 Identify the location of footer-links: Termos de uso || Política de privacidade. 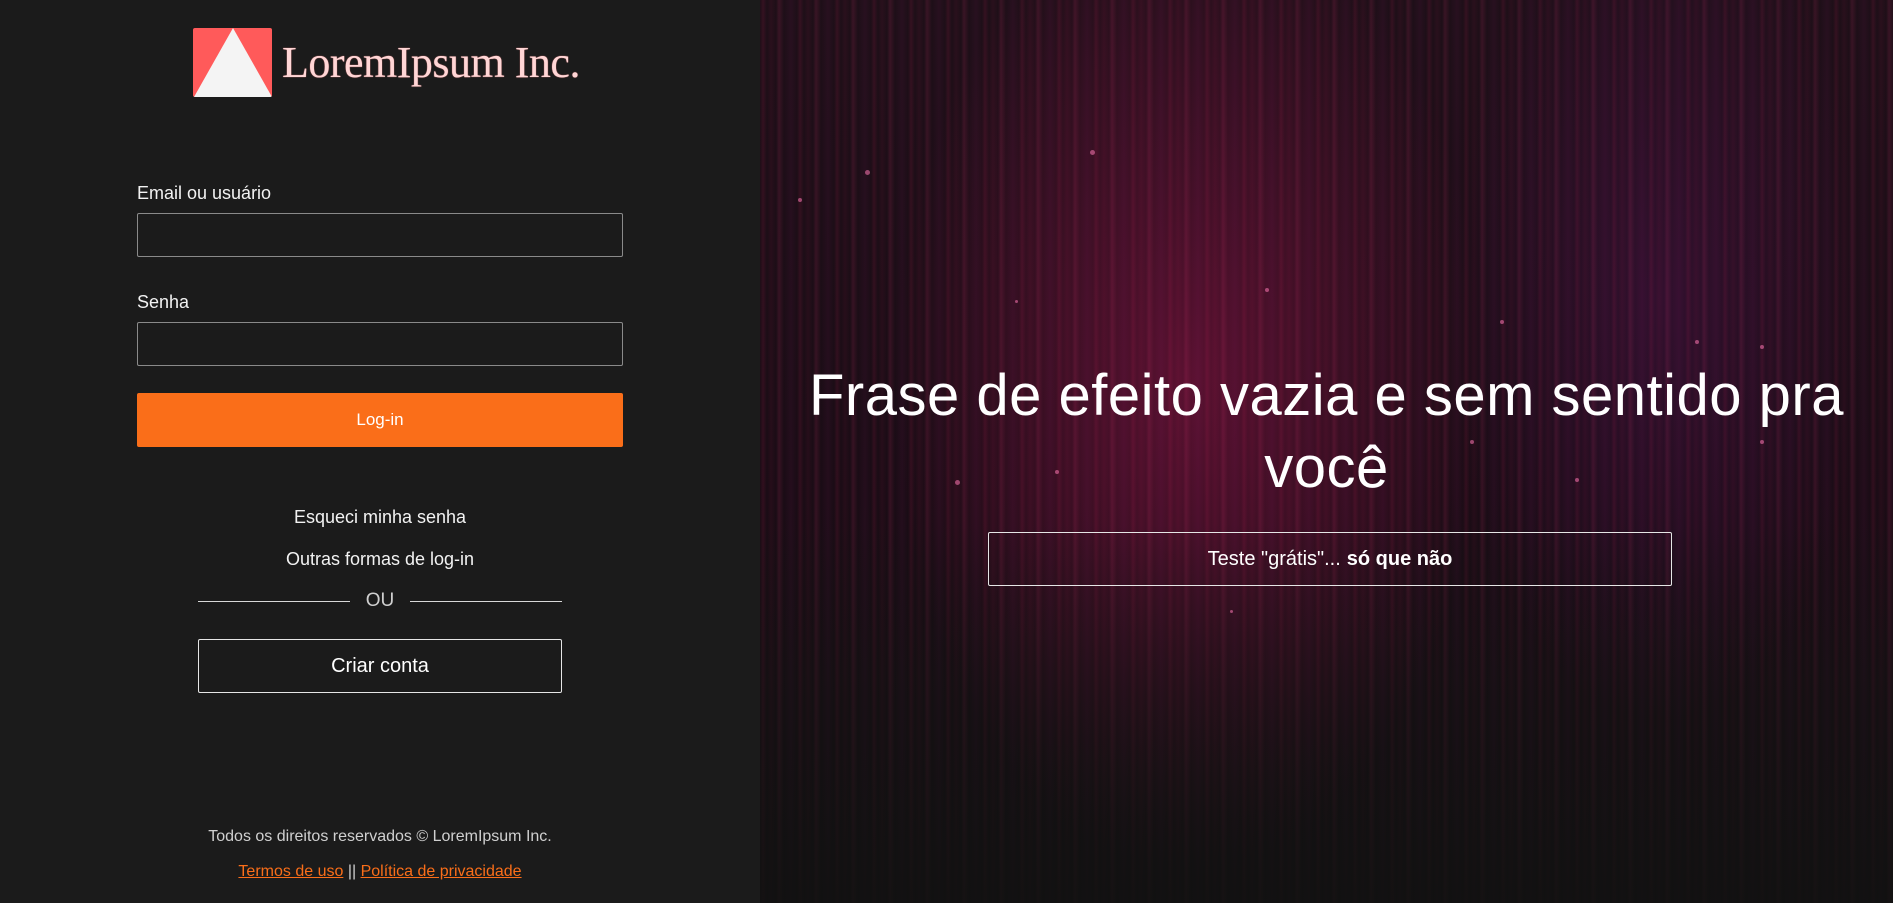
(380, 872).